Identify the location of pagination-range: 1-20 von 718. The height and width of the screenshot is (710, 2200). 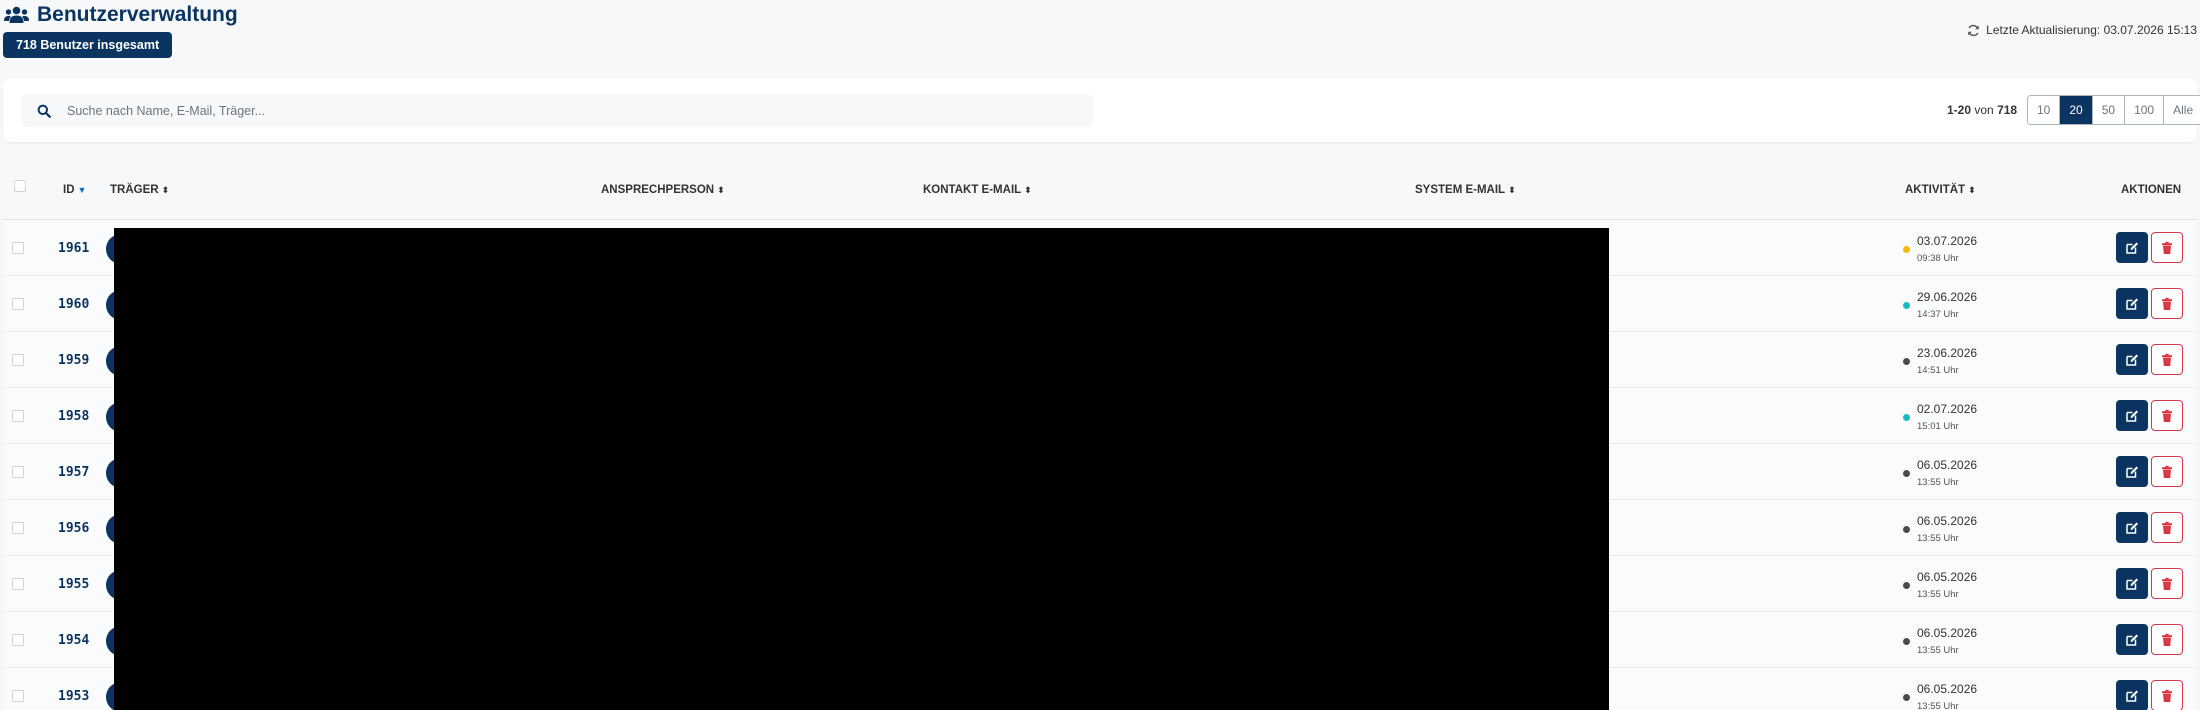
(1982, 110).